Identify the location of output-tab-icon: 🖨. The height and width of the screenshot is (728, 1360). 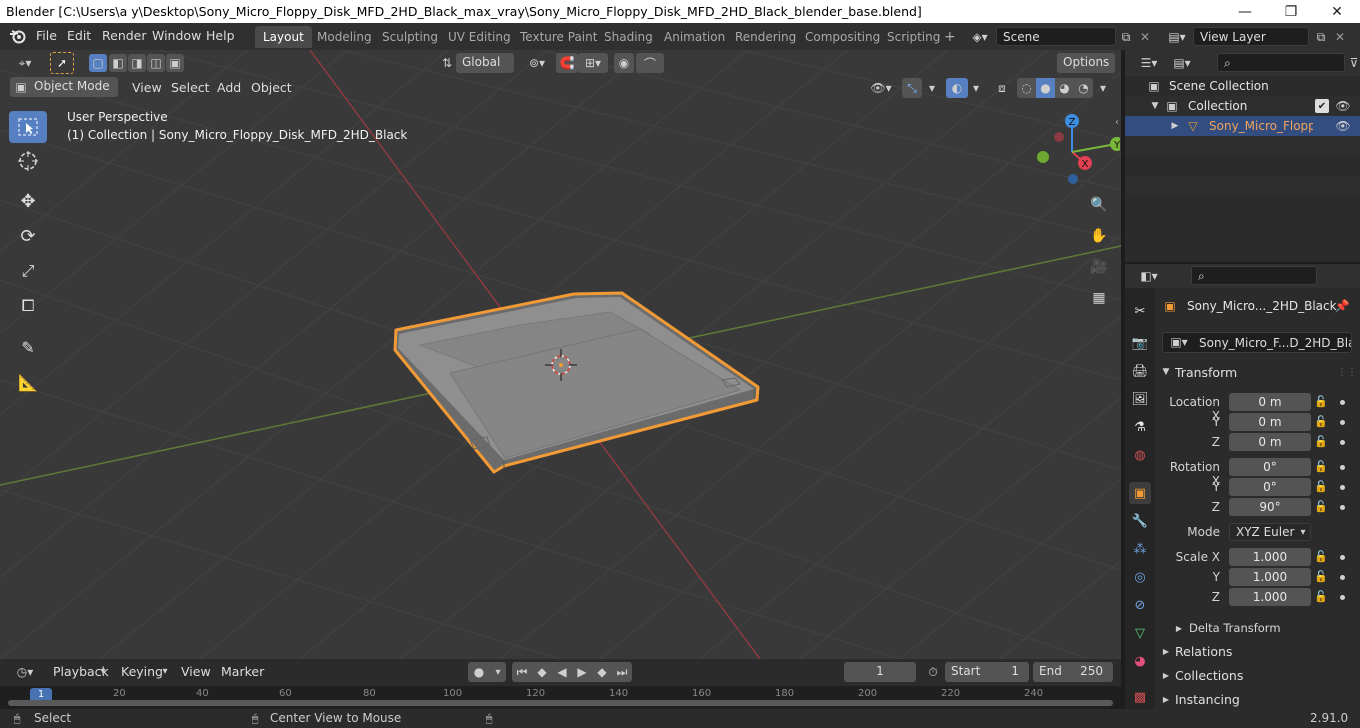
(1140, 371).